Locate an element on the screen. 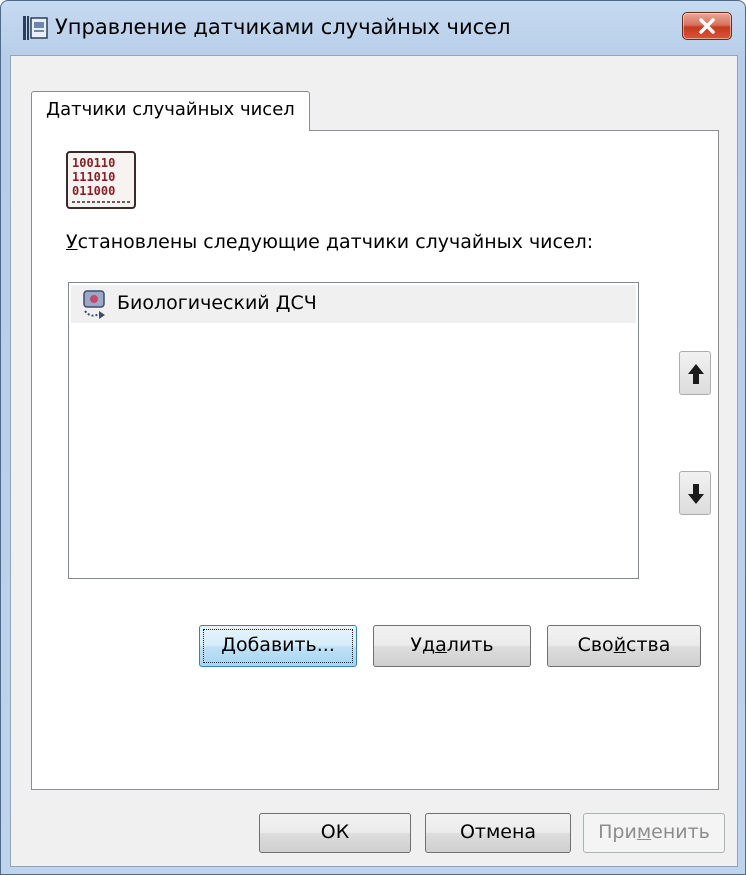 The height and width of the screenshot is (875, 746). close-icon is located at coordinates (707, 26).